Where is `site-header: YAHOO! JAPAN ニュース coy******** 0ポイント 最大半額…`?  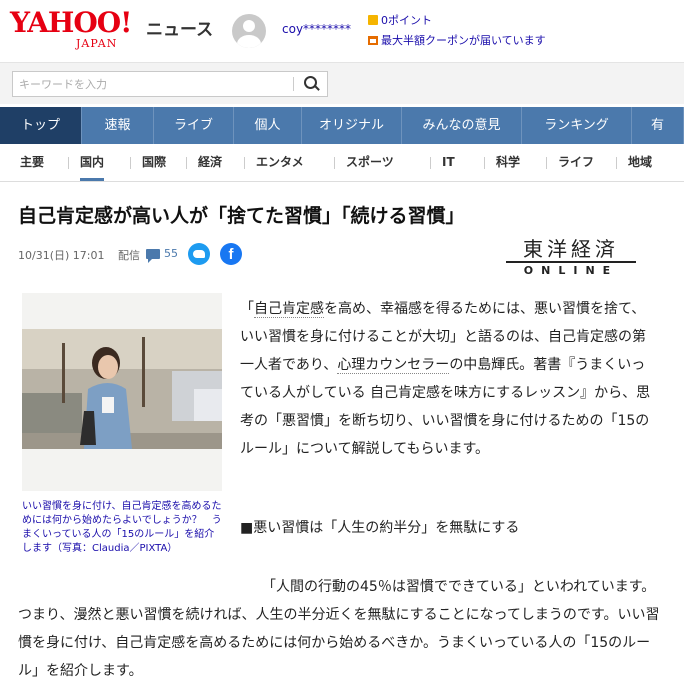
site-header: YAHOO! JAPAN ニュース coy******** 0ポイント 最大半額… is located at coordinates (342, 31).